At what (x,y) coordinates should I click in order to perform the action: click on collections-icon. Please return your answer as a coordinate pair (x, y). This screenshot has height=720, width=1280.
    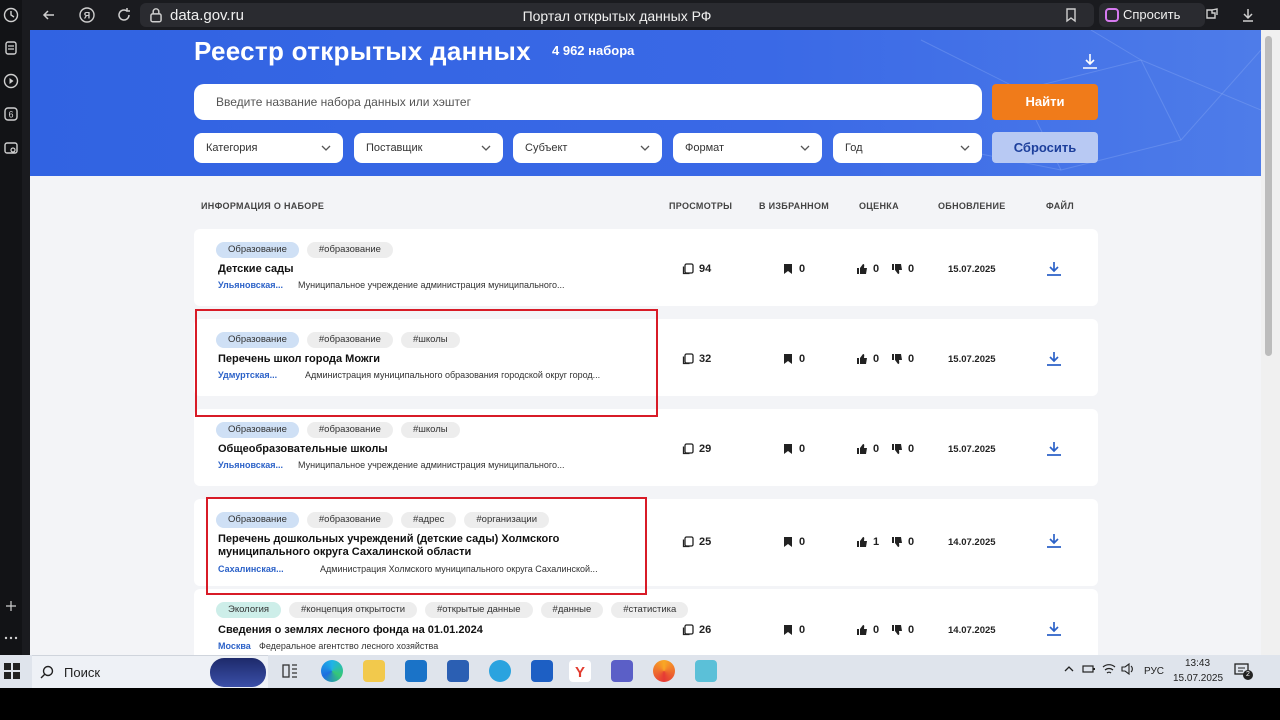
    Looking at the image, I should click on (11, 48).